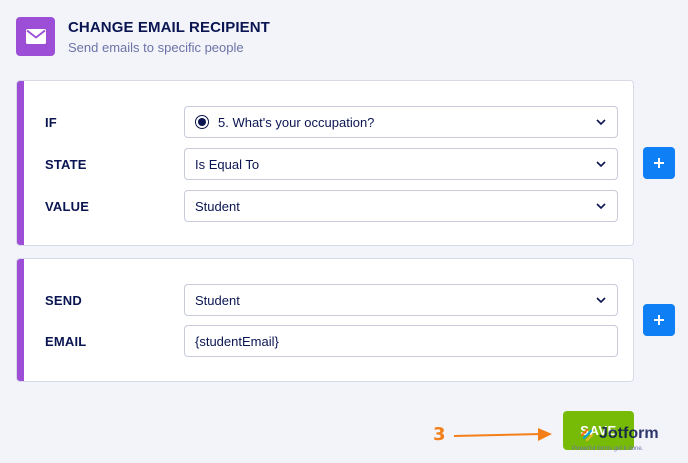 The width and height of the screenshot is (688, 463). What do you see at coordinates (587, 435) in the screenshot?
I see `jotform-logo-icon` at bounding box center [587, 435].